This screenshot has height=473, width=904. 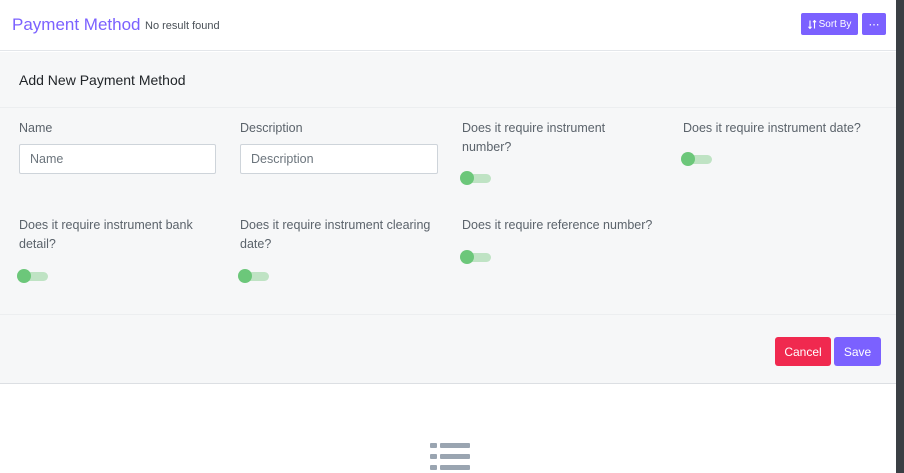 What do you see at coordinates (339, 159) in the screenshot?
I see `description-input` at bounding box center [339, 159].